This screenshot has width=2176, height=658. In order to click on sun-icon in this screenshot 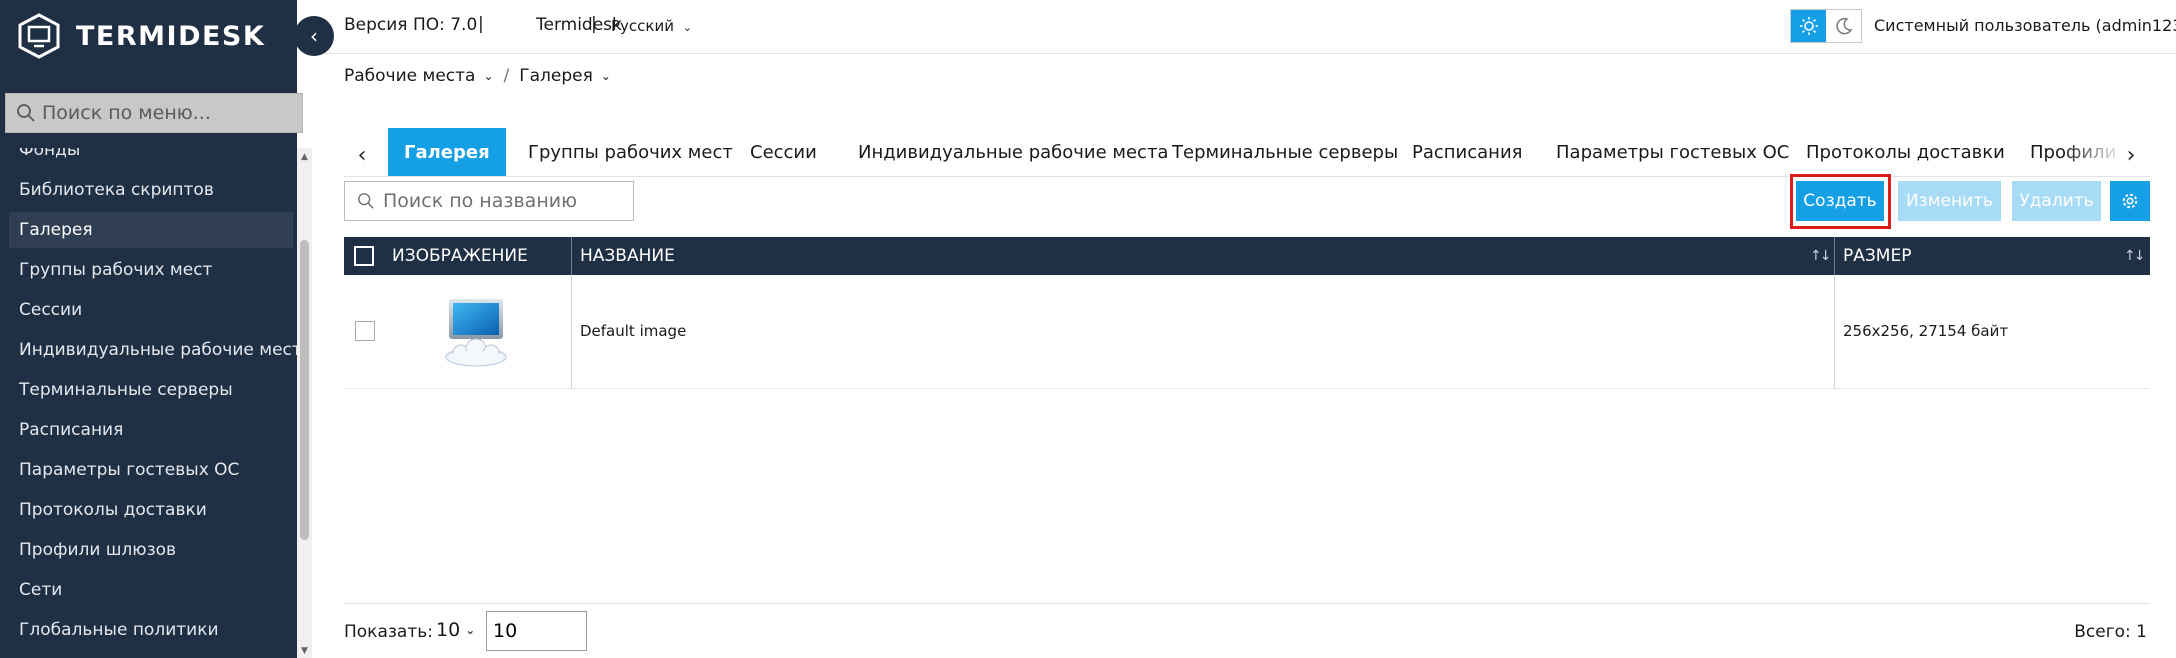, I will do `click(1808, 26)`.